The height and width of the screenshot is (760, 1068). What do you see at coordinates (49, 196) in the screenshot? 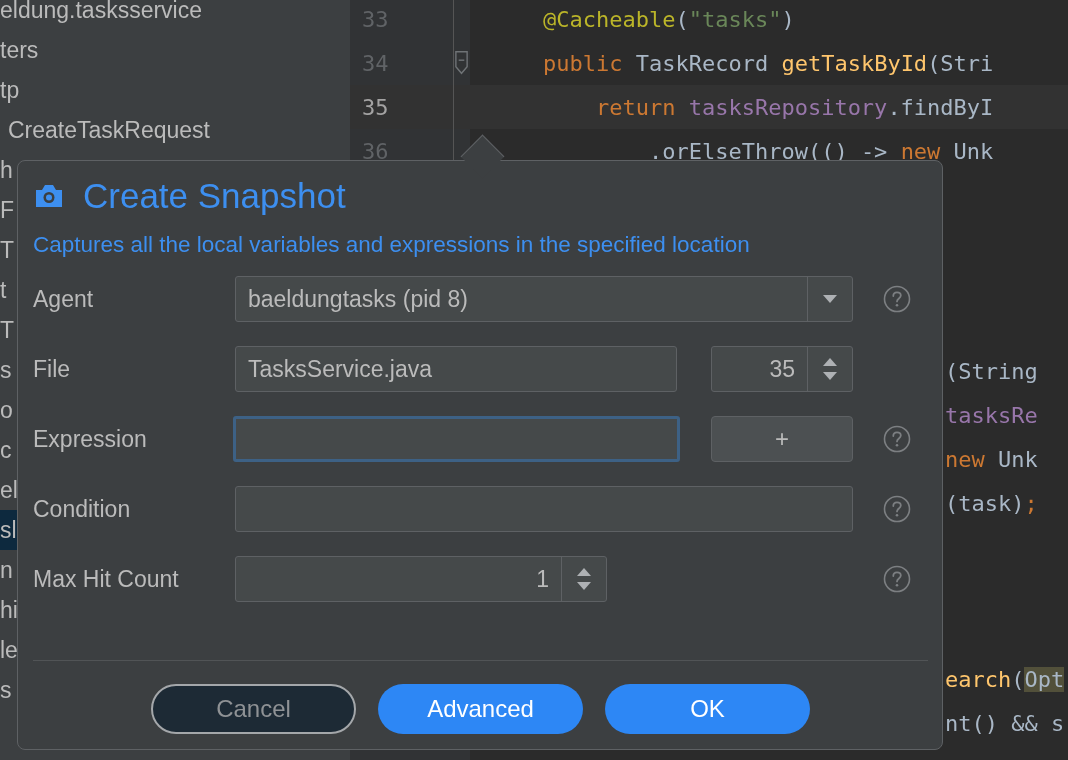
I see `camera-icon` at bounding box center [49, 196].